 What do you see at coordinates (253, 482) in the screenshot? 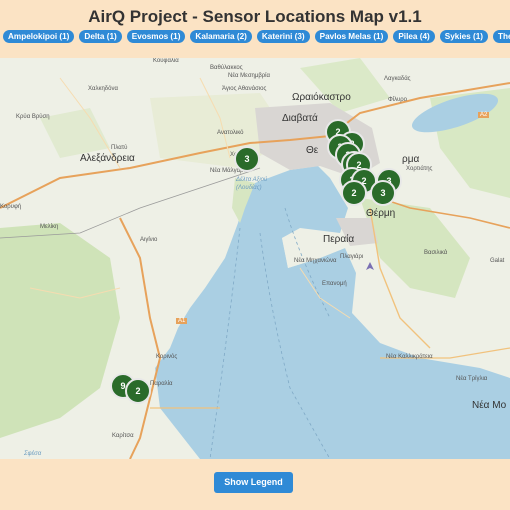
I see `show-legend-button: Show Legend` at bounding box center [253, 482].